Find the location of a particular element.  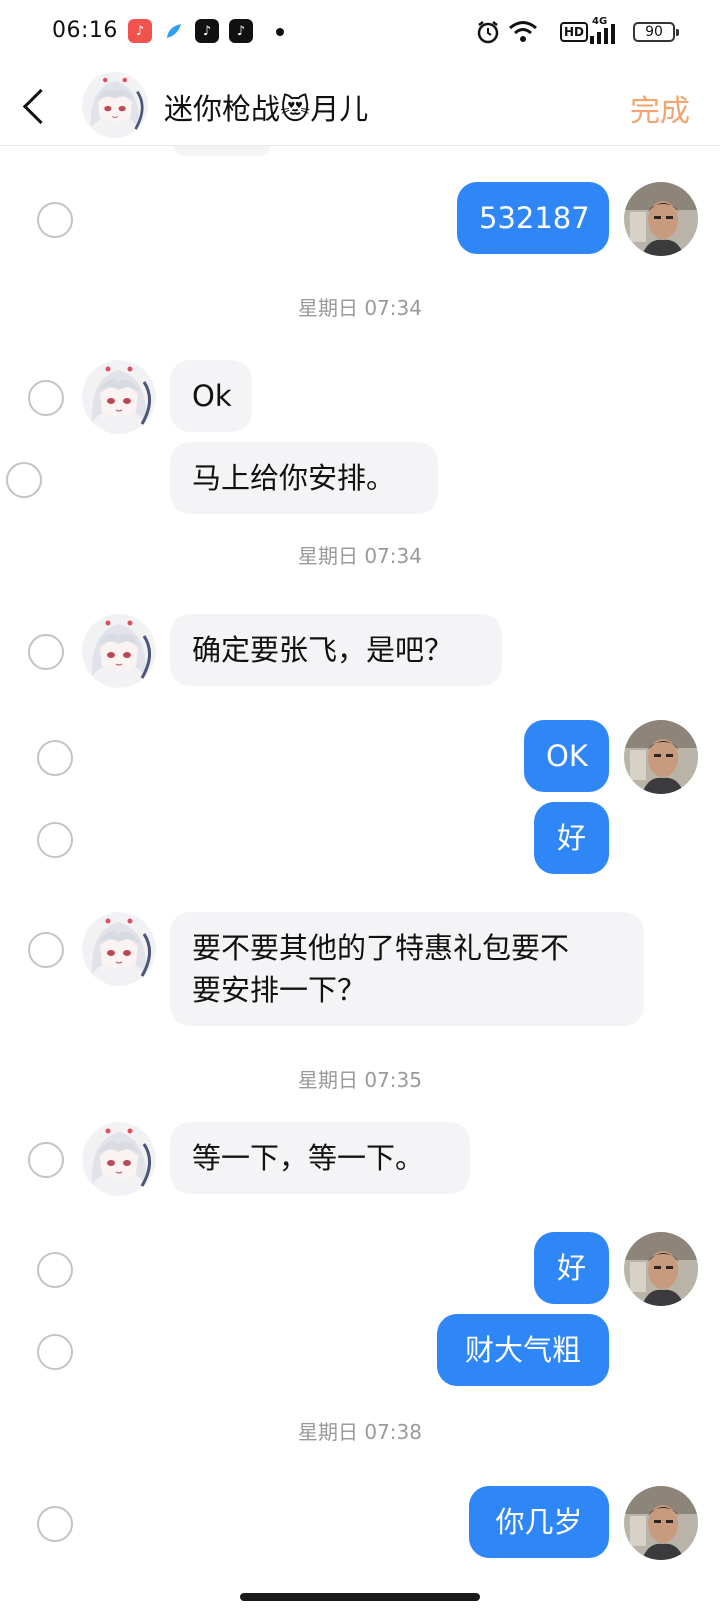

home-indicator is located at coordinates (360, 1597).